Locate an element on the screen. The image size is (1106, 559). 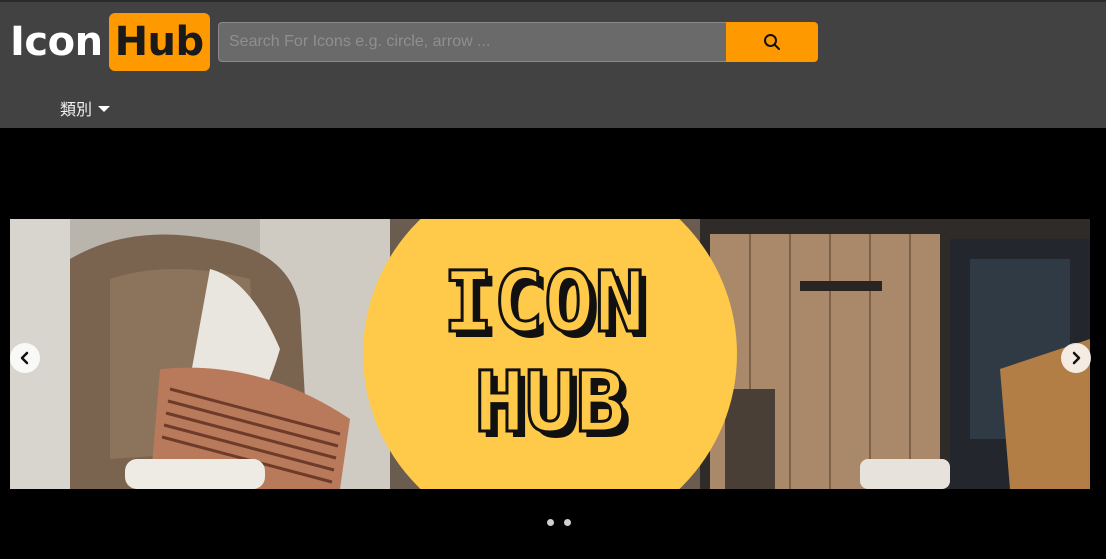
logo: Icon Hub is located at coordinates (110, 42).